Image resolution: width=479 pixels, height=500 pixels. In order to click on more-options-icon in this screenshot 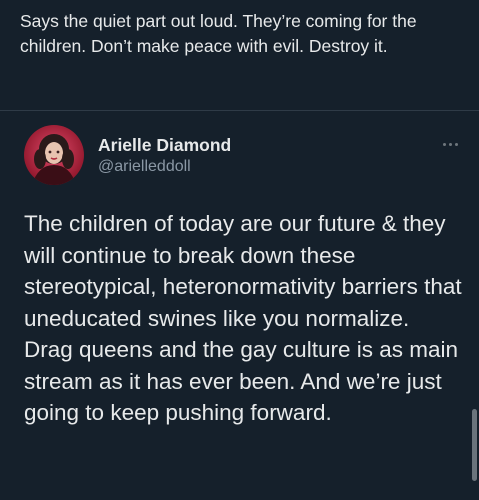, I will do `click(450, 144)`.